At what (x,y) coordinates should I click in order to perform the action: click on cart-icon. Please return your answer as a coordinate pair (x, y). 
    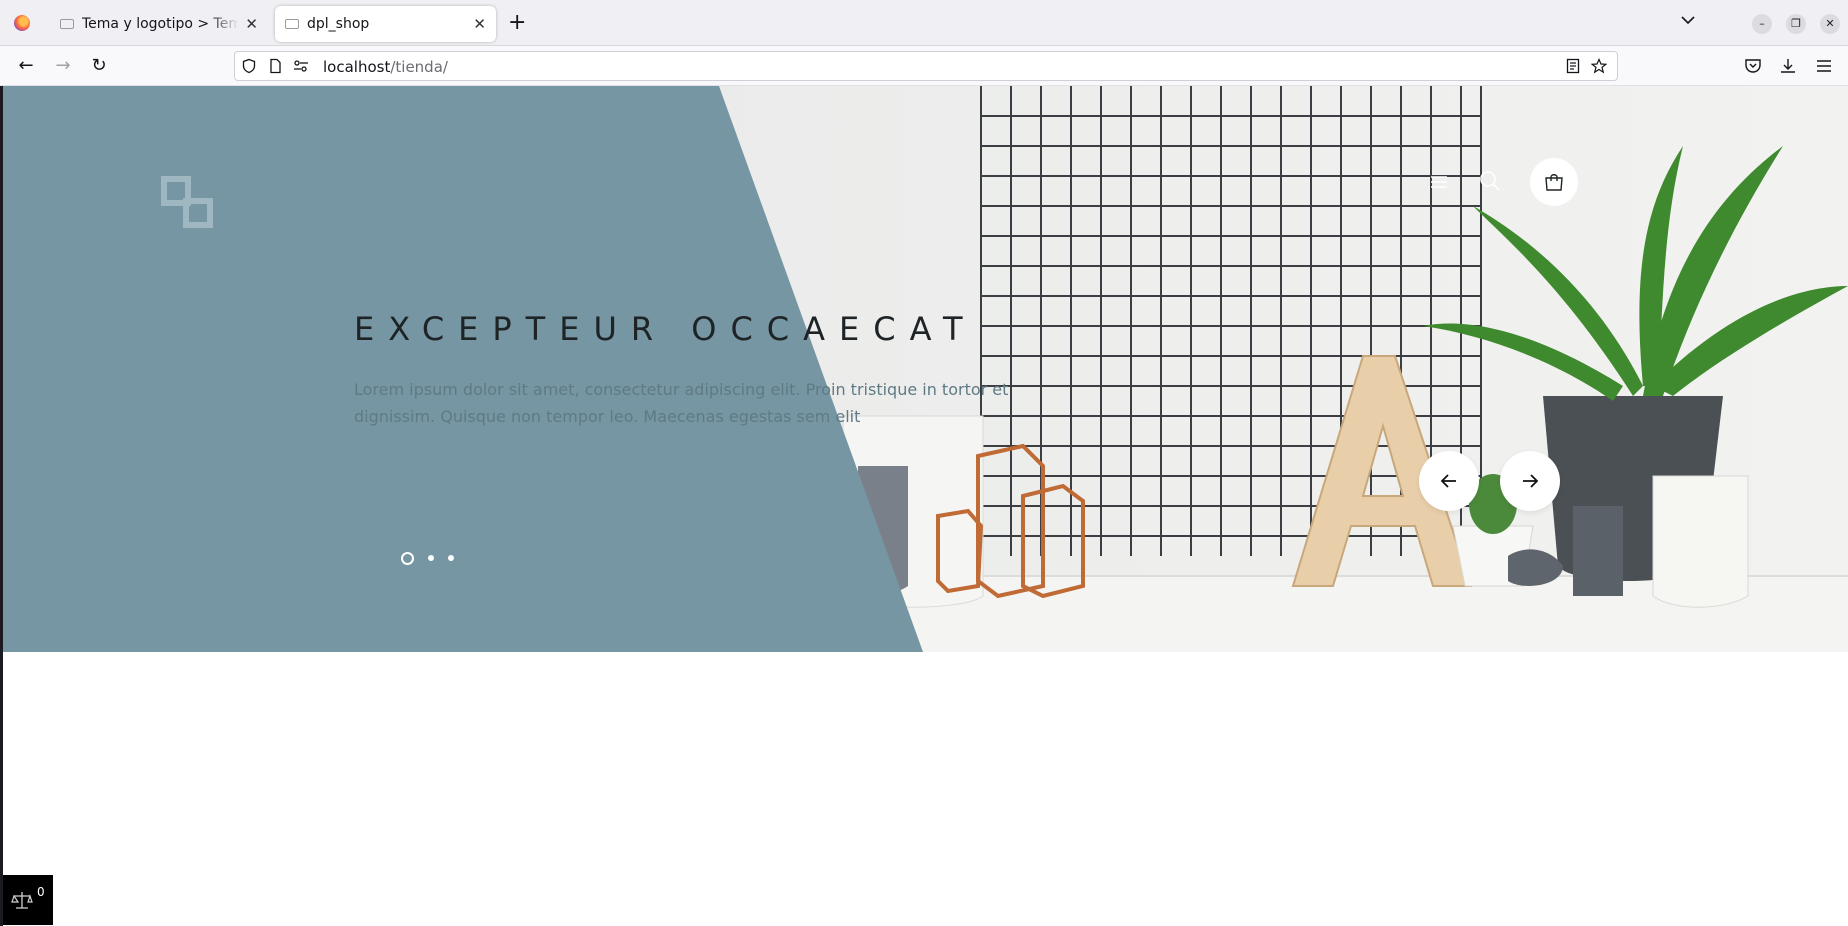
    Looking at the image, I should click on (1554, 182).